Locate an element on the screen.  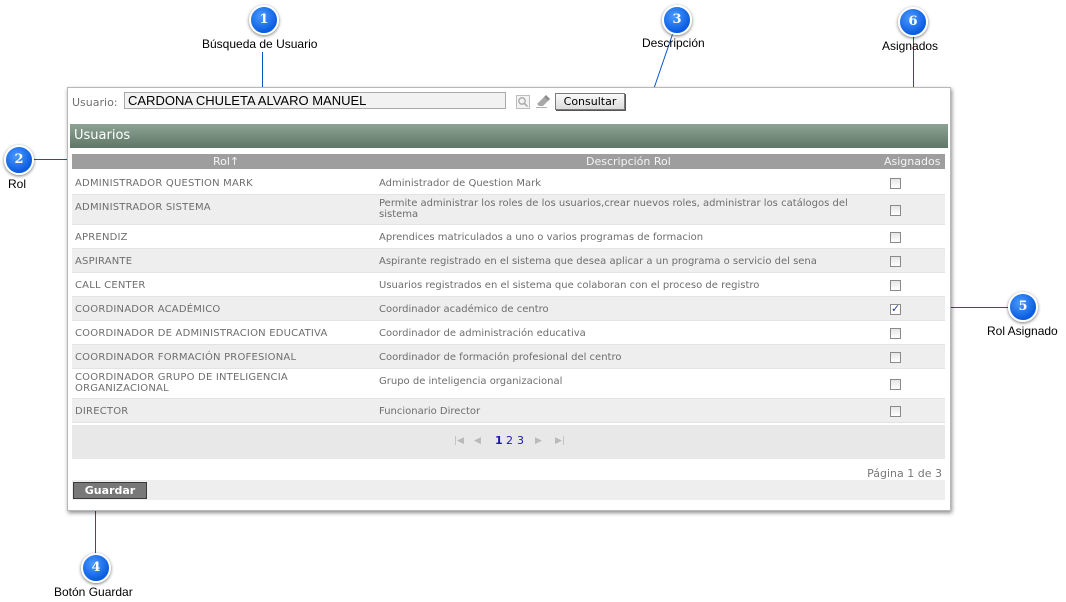
role-description: Administrador de Question Mark is located at coordinates (460, 183).